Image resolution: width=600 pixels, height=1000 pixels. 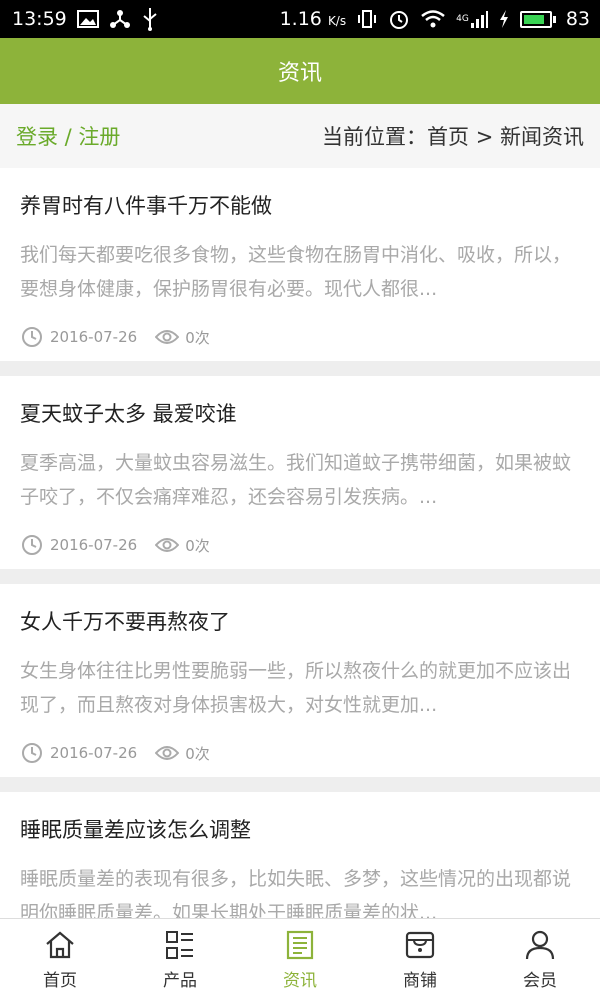 What do you see at coordinates (577, 19) in the screenshot?
I see `battery-percent: 83` at bounding box center [577, 19].